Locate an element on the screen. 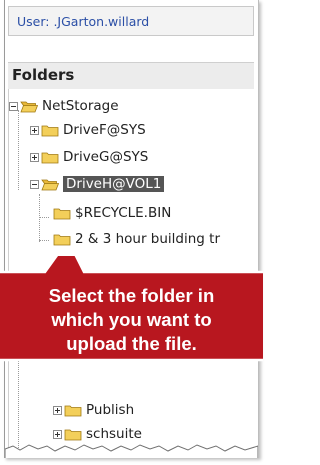 Image resolution: width=320 pixels, height=465 pixels. callout-line-3: upload the file. is located at coordinates (131, 343).